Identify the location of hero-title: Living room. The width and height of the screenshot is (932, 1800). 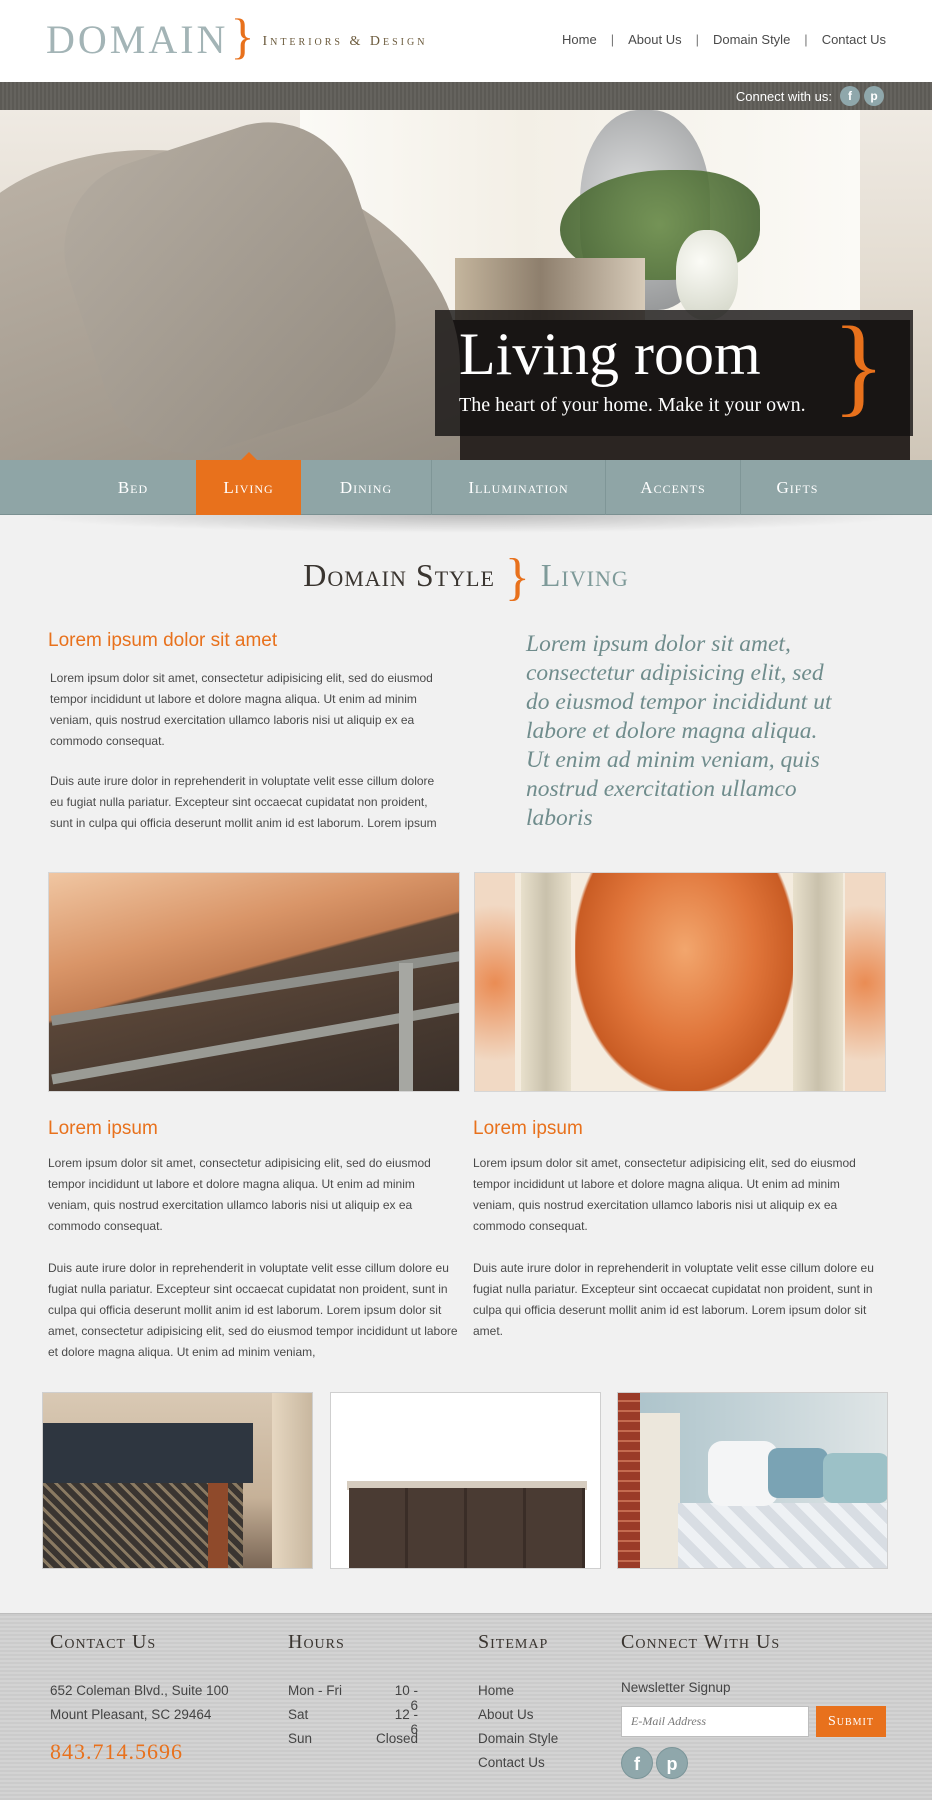
(610, 354).